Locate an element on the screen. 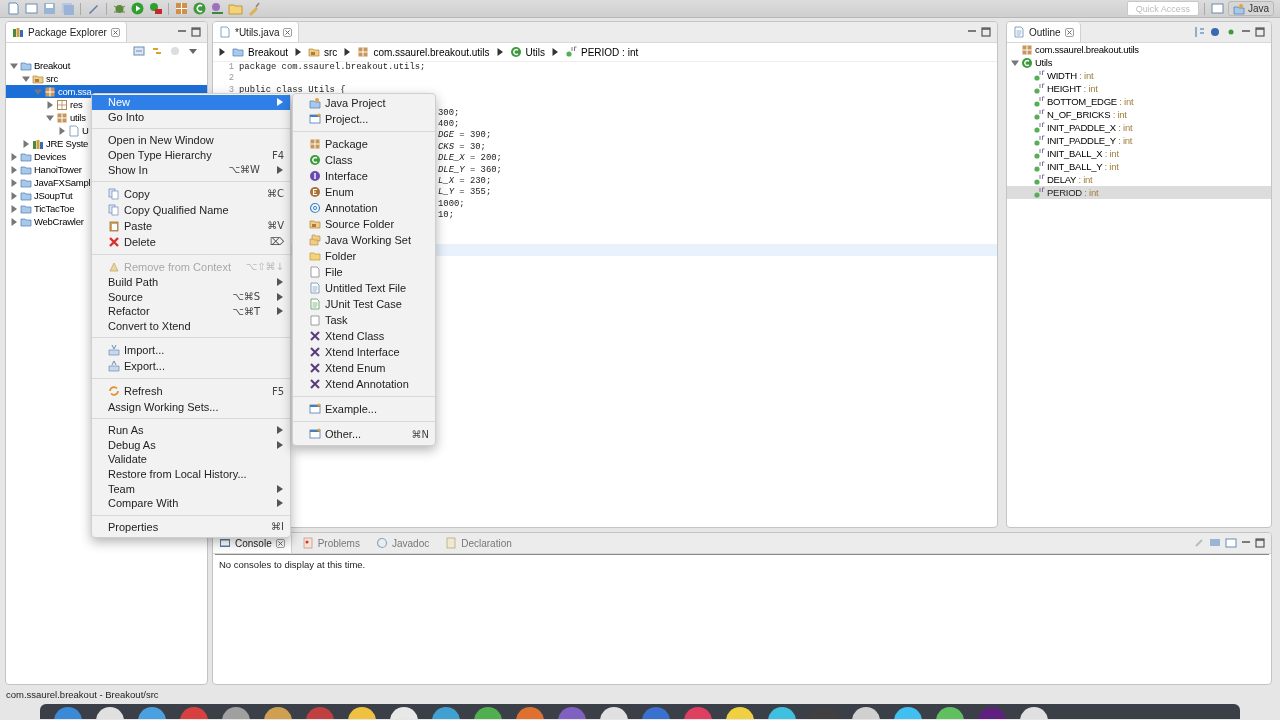  status-text: com.ssaurel.breakout - Breakout/src is located at coordinates (82, 694).